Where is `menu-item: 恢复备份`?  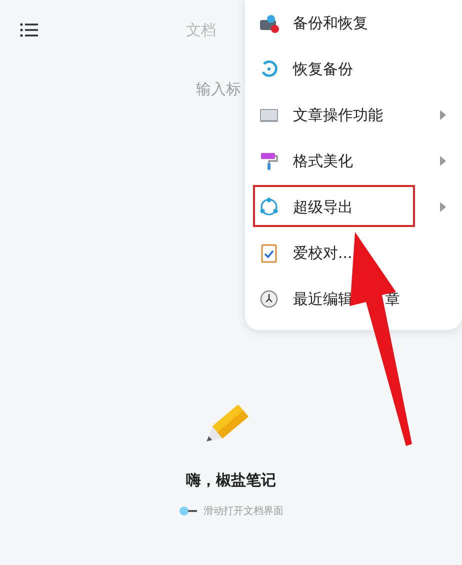
menu-item: 恢复备份 is located at coordinates (353, 69).